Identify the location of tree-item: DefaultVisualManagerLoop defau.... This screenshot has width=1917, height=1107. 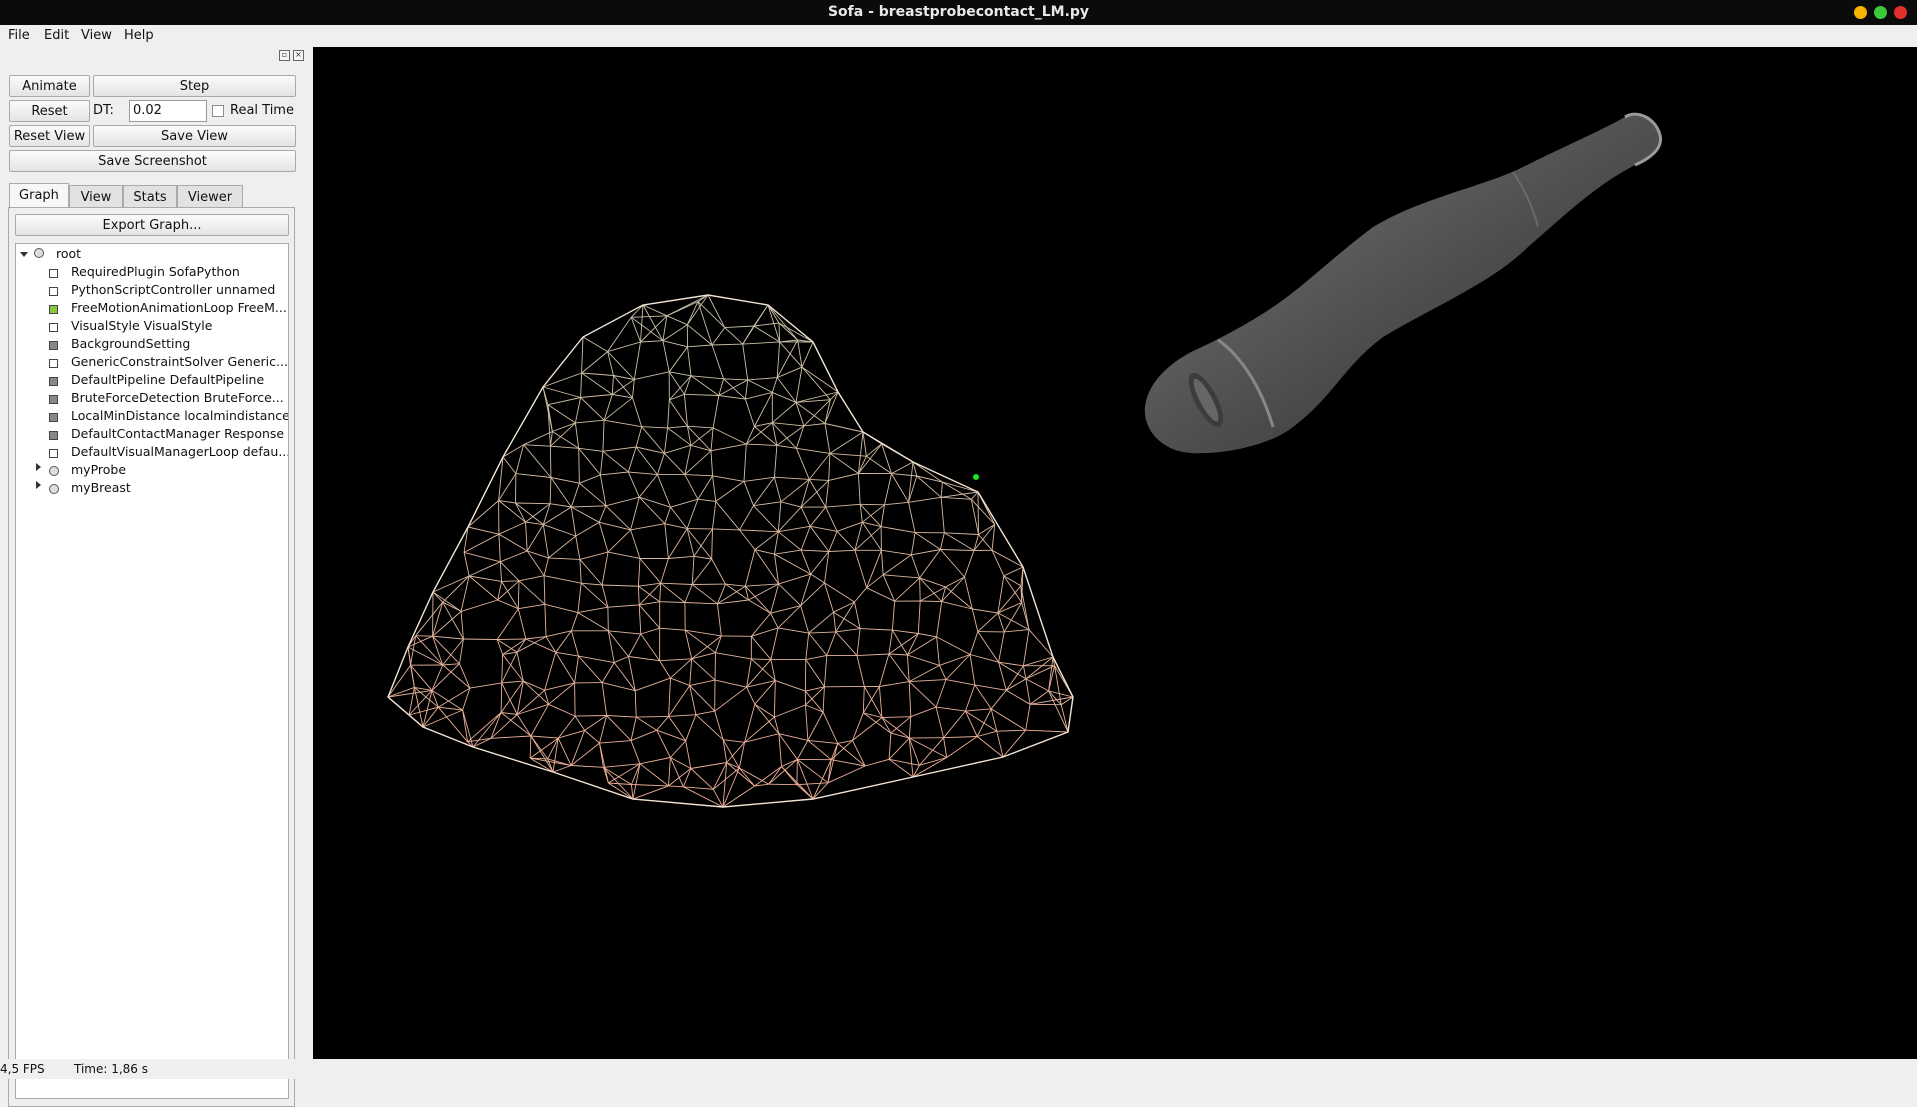
(180, 452).